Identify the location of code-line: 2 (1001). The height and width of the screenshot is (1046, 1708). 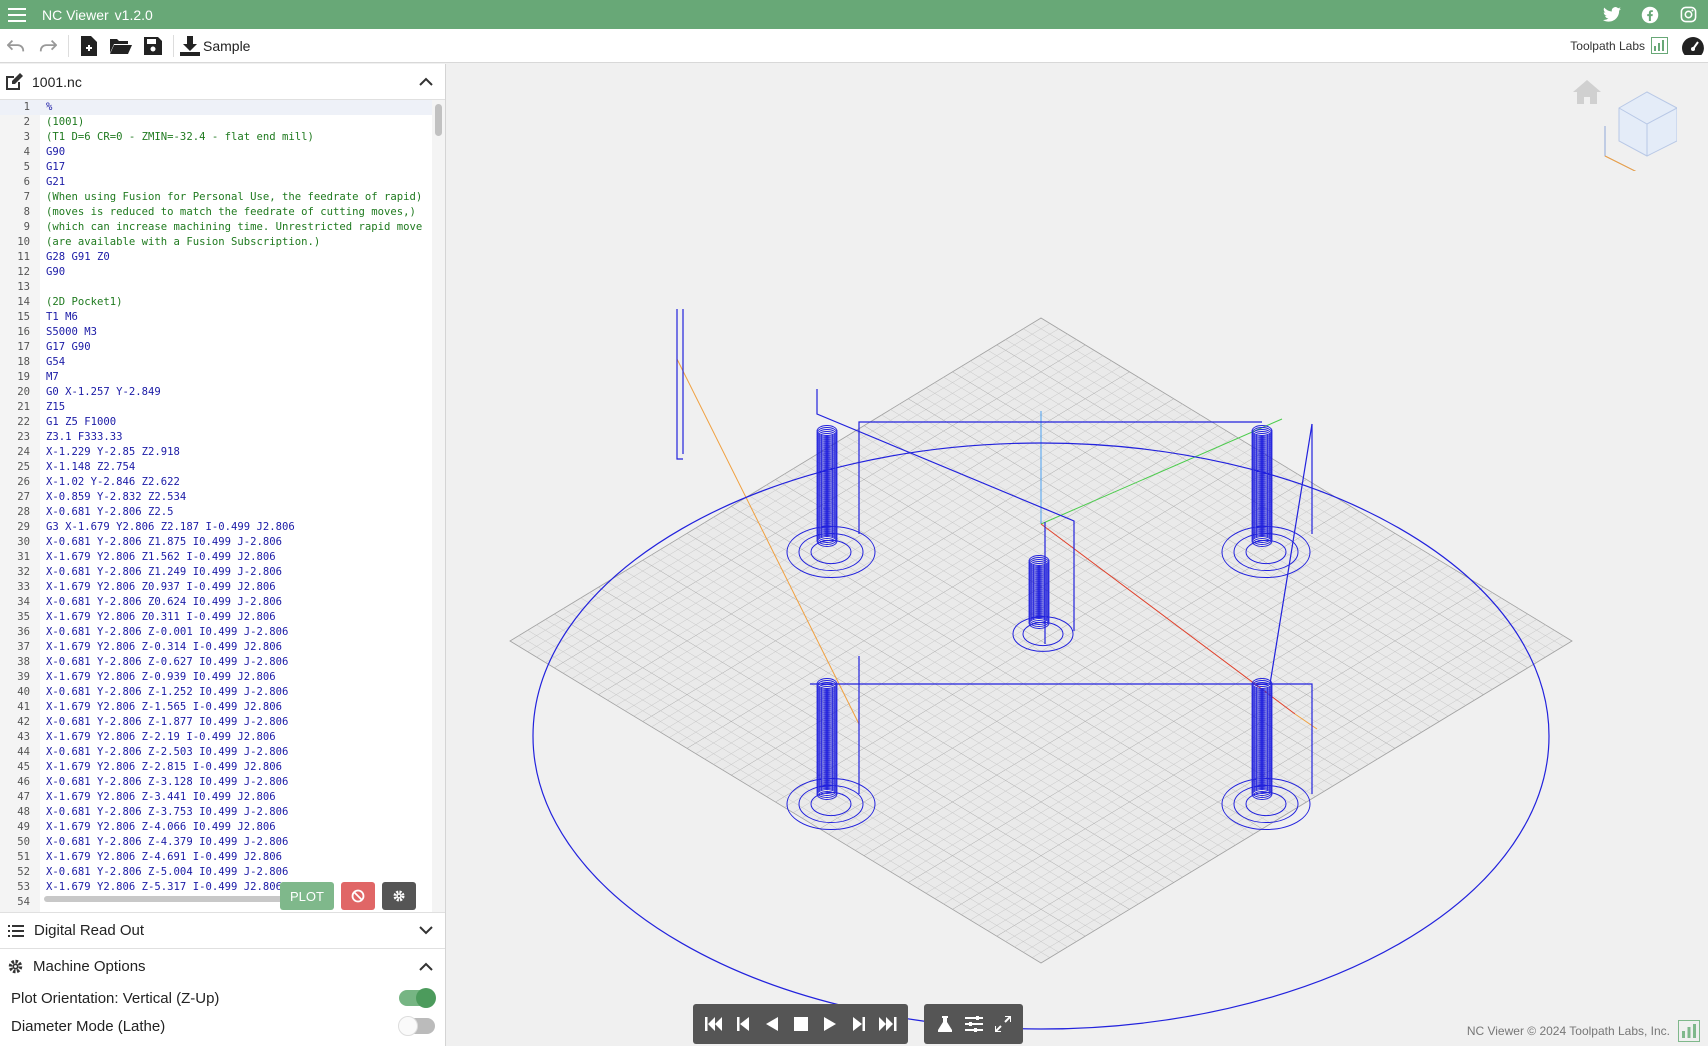
(216, 122).